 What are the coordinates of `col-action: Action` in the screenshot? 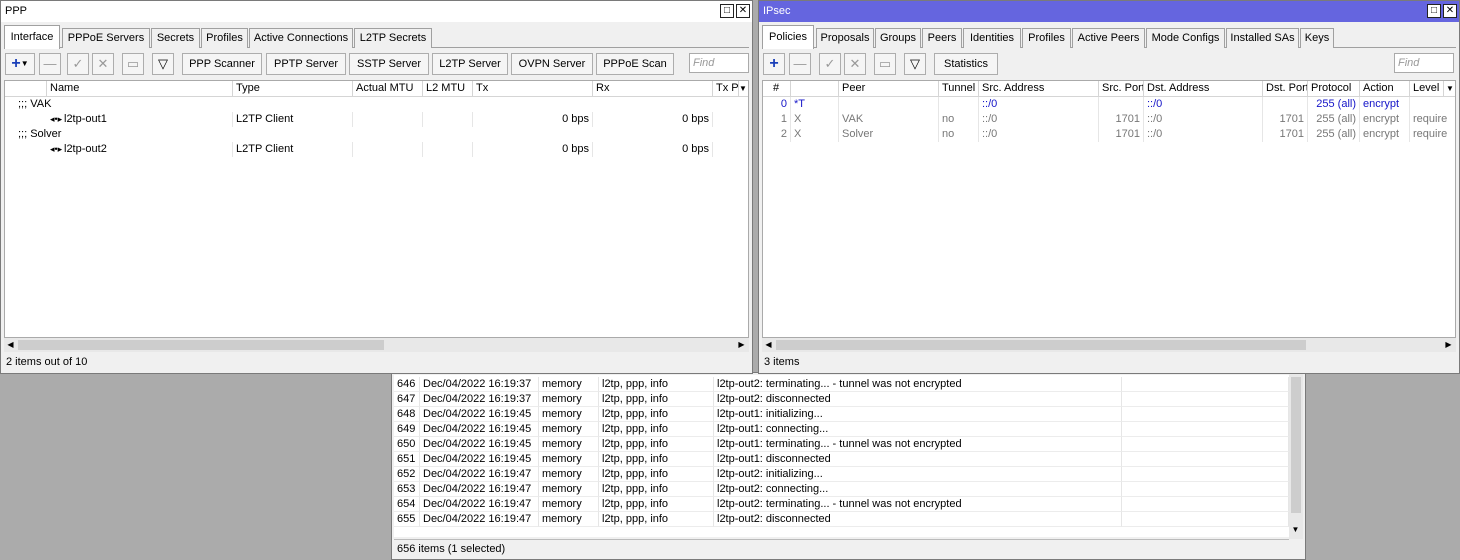 It's located at (1385, 89).